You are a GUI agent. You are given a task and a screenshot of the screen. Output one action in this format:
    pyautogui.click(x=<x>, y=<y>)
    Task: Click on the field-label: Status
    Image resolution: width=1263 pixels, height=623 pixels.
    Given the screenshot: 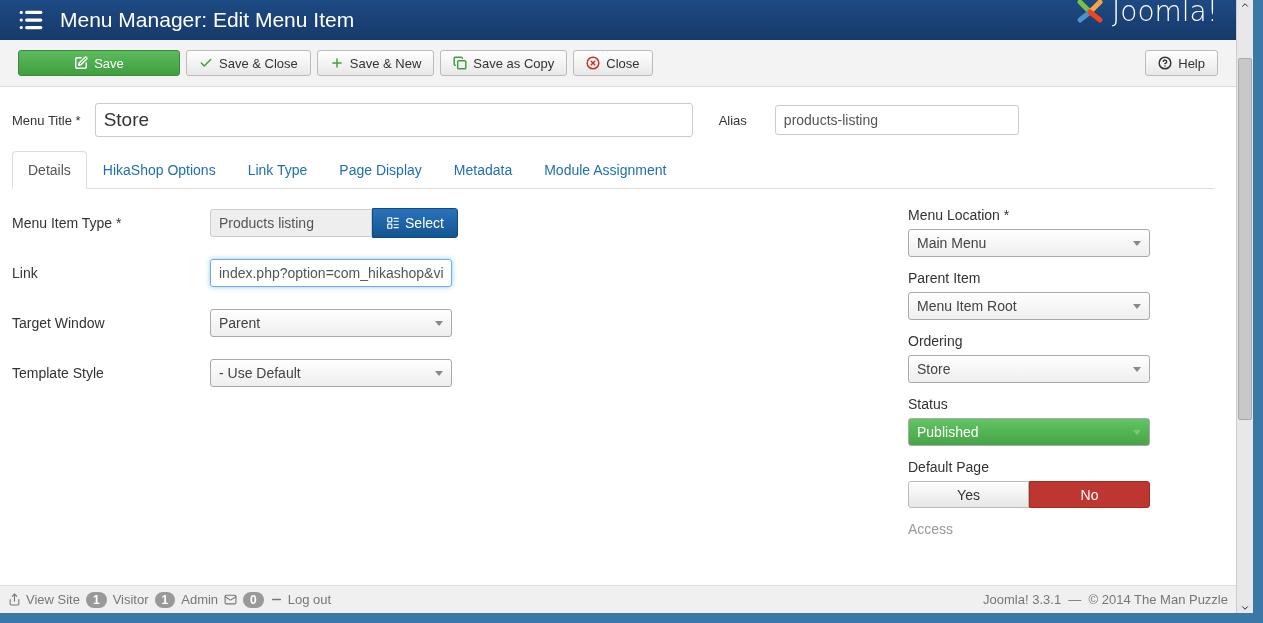 What is the action you would take?
    pyautogui.click(x=928, y=404)
    